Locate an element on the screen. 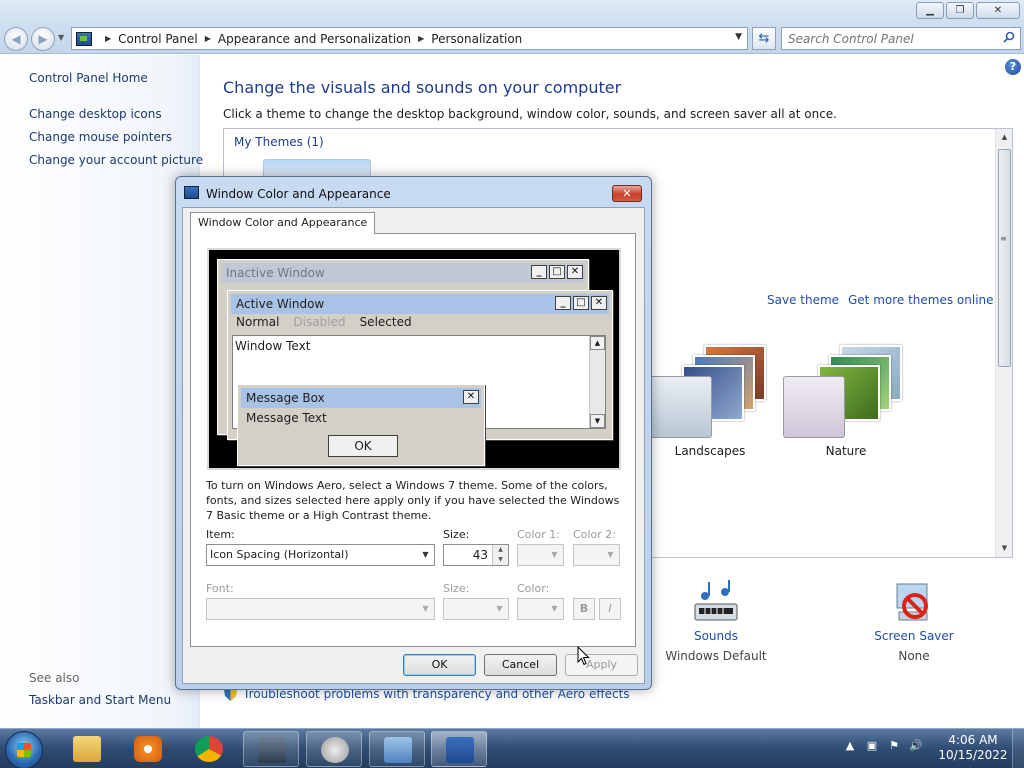 This screenshot has width=1024, height=768. message-box-title: Message Box is located at coordinates (285, 398).